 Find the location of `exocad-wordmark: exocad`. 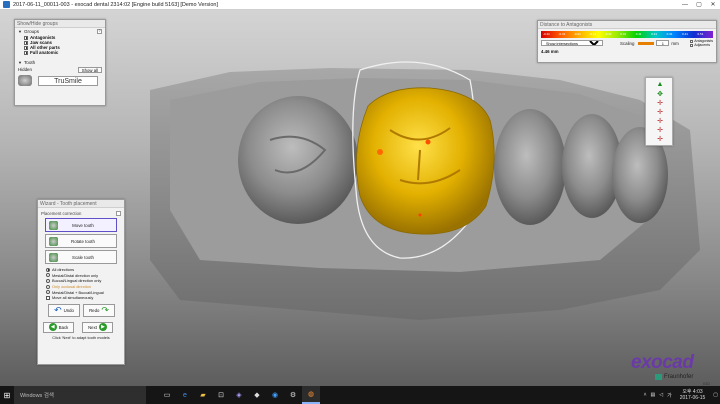

exocad-wordmark: exocad is located at coordinates (662, 362).